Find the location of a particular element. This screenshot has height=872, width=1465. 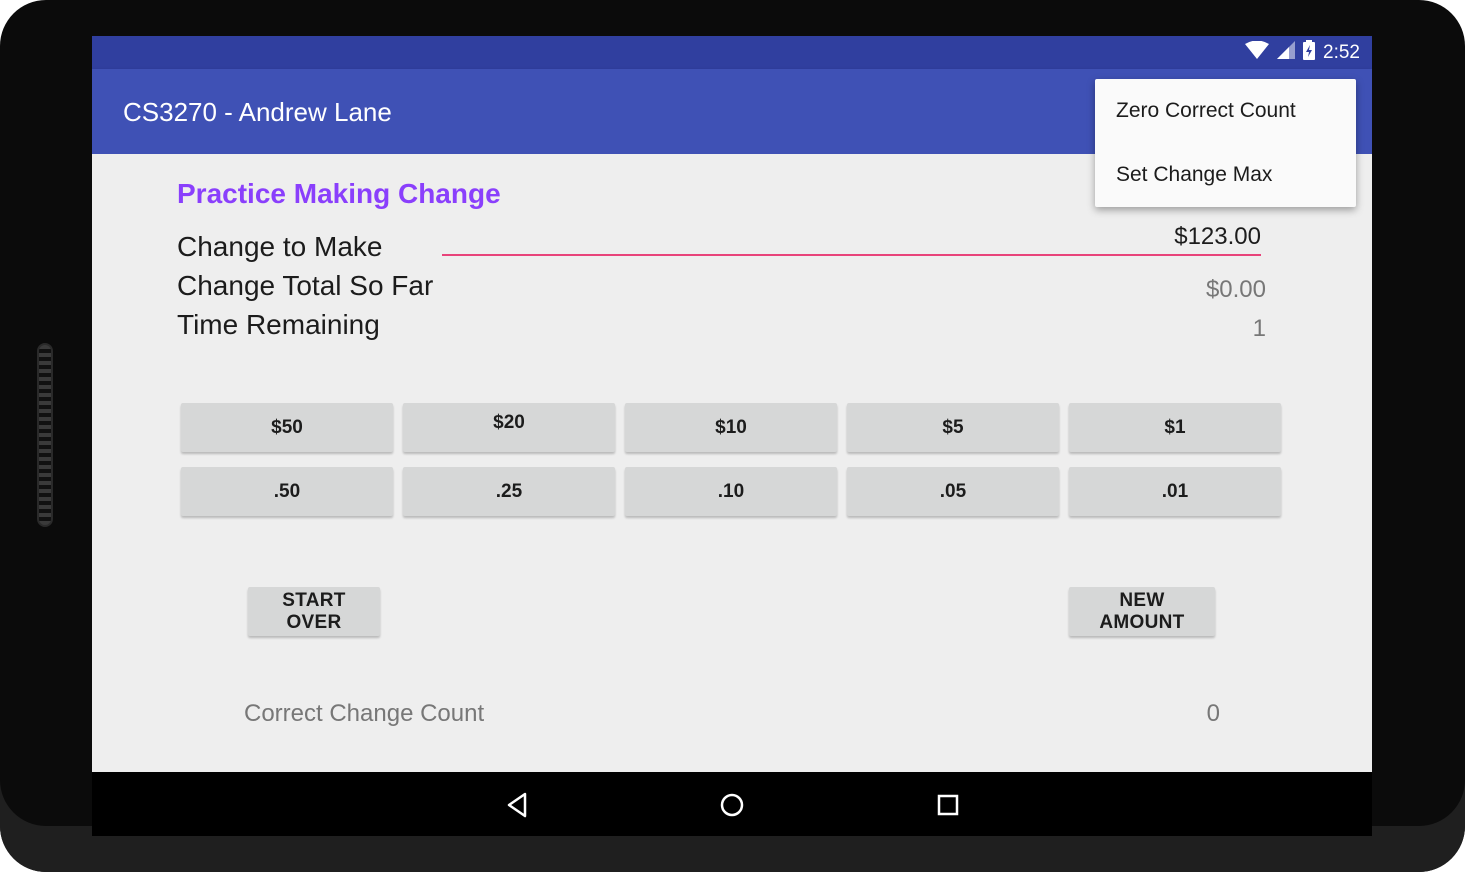

side-speaker is located at coordinates (45, 435).